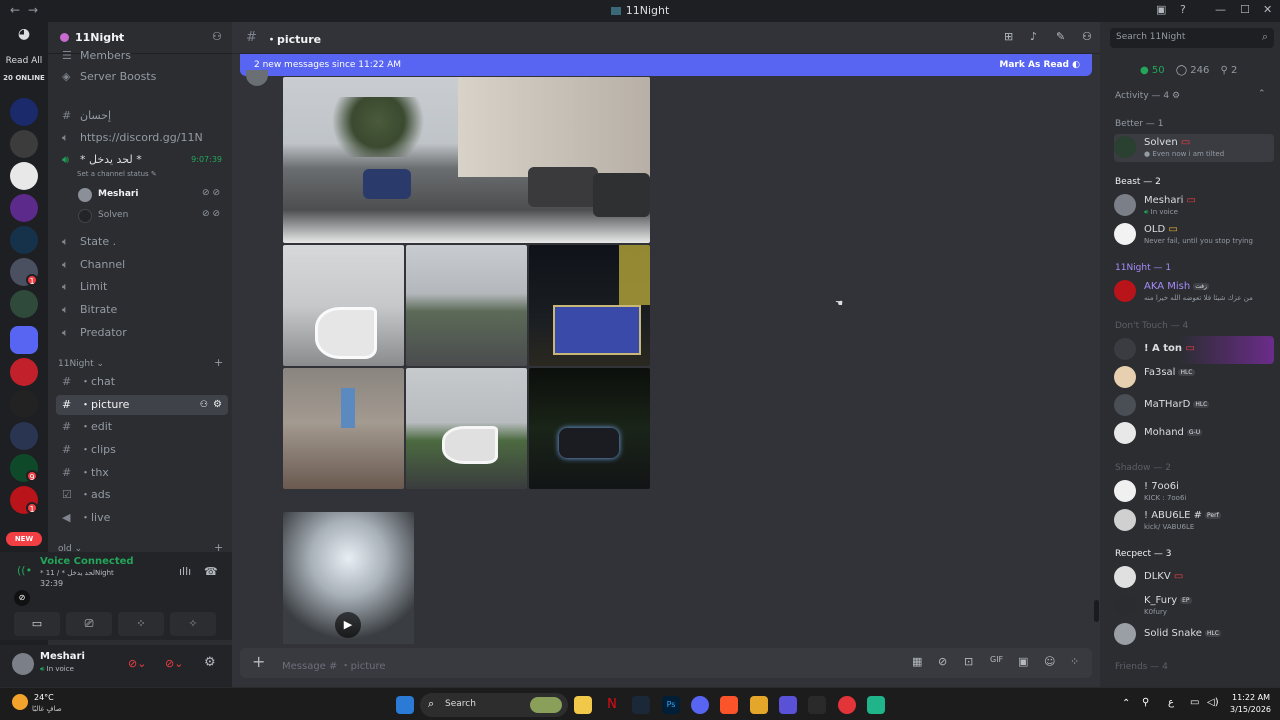  I want to click on clock-time: 11:22 AM, so click(1251, 697).